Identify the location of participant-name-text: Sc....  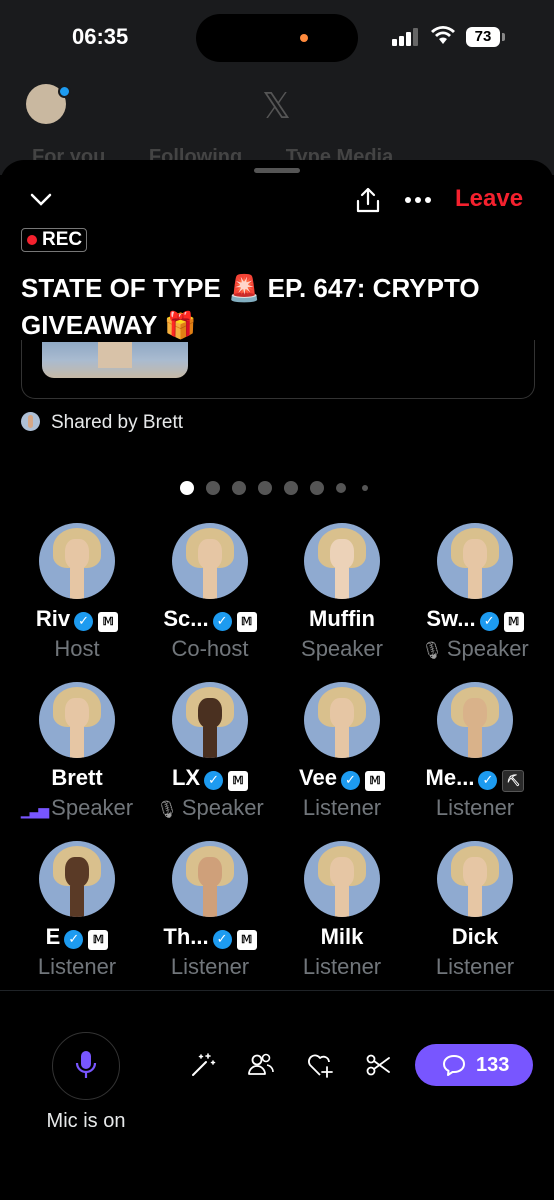
(186, 618).